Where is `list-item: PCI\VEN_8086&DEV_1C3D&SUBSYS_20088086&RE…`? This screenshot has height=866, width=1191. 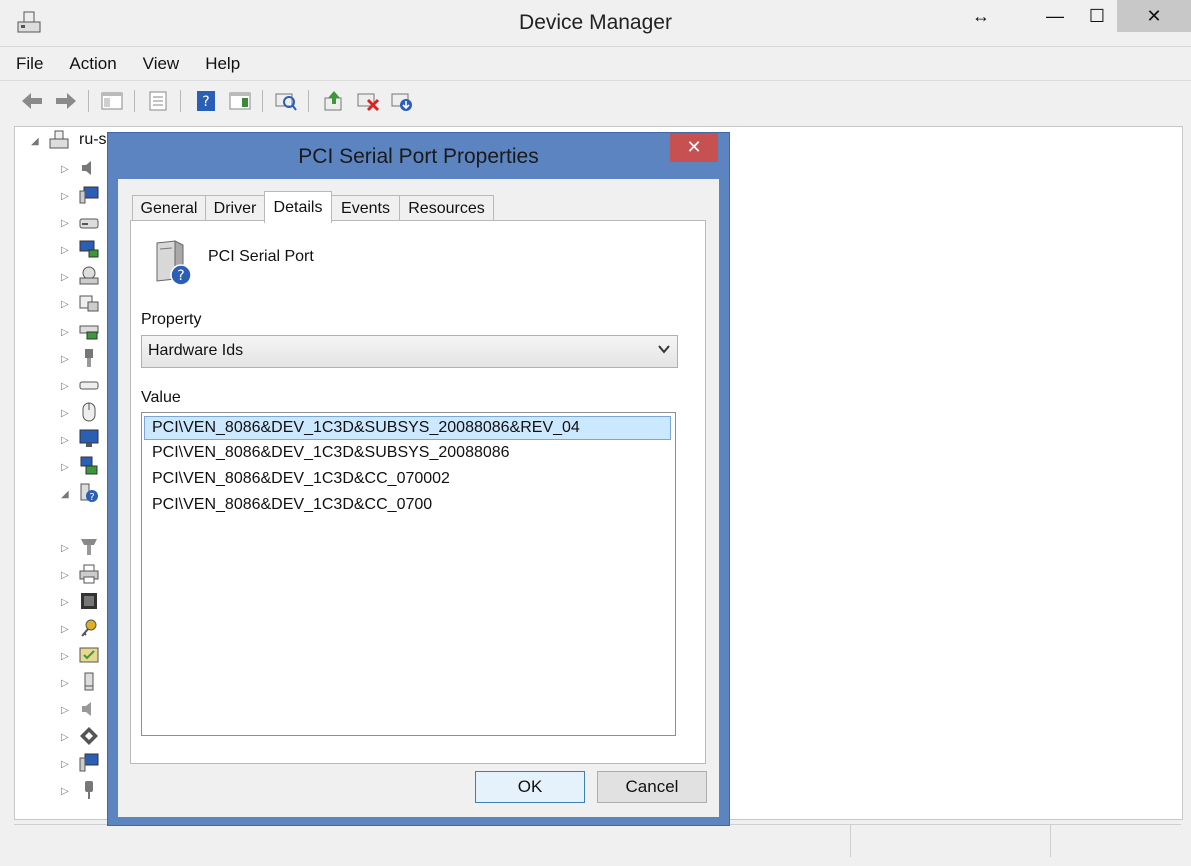 list-item: PCI\VEN_8086&DEV_1C3D&SUBSYS_20088086&RE… is located at coordinates (407, 428).